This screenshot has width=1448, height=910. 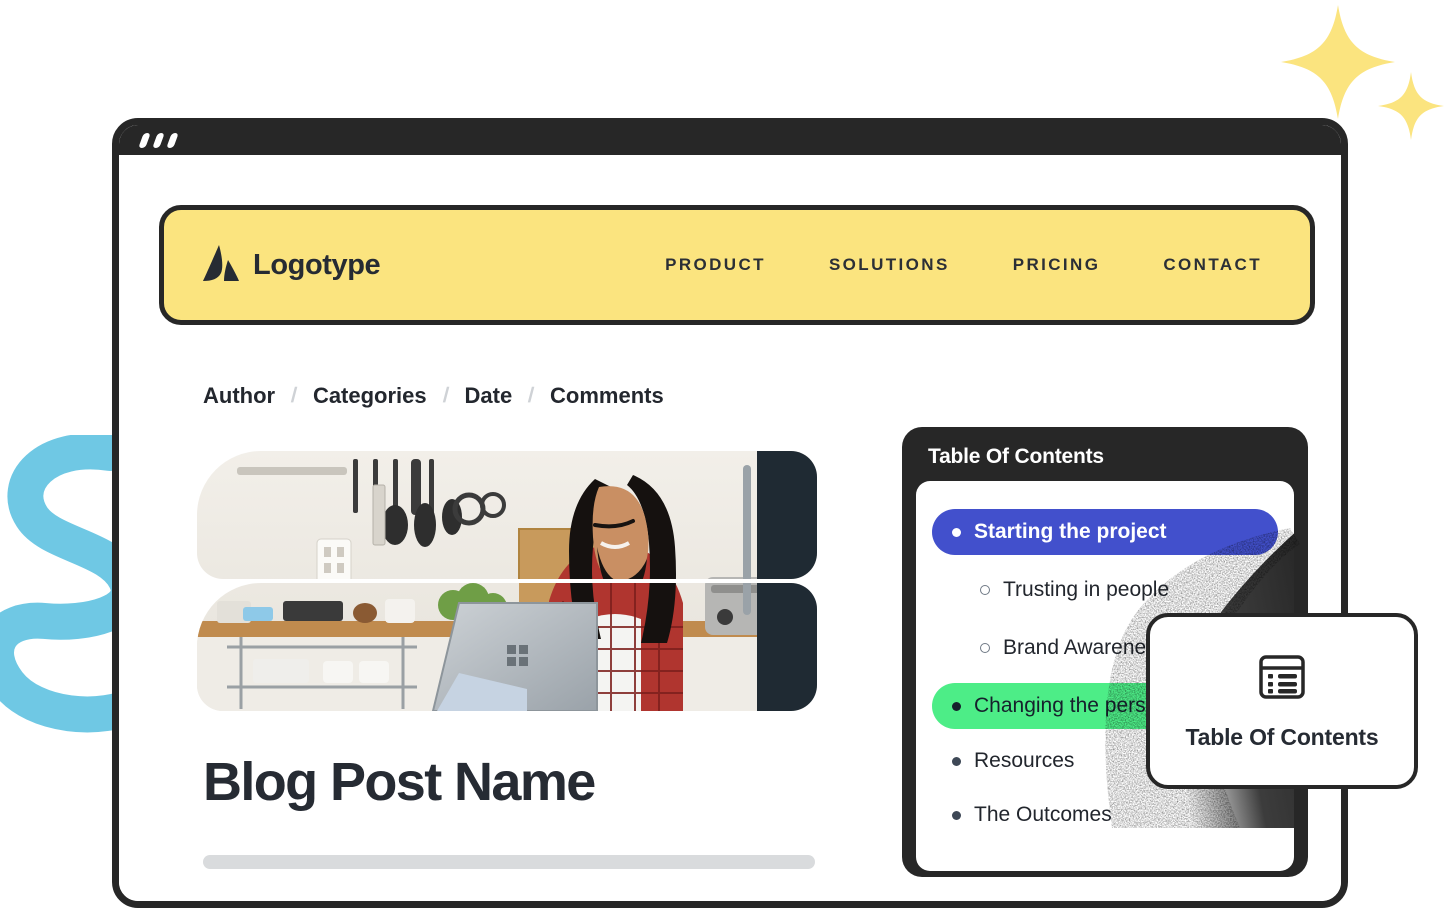 What do you see at coordinates (730, 140) in the screenshot?
I see `browser-titlebar` at bounding box center [730, 140].